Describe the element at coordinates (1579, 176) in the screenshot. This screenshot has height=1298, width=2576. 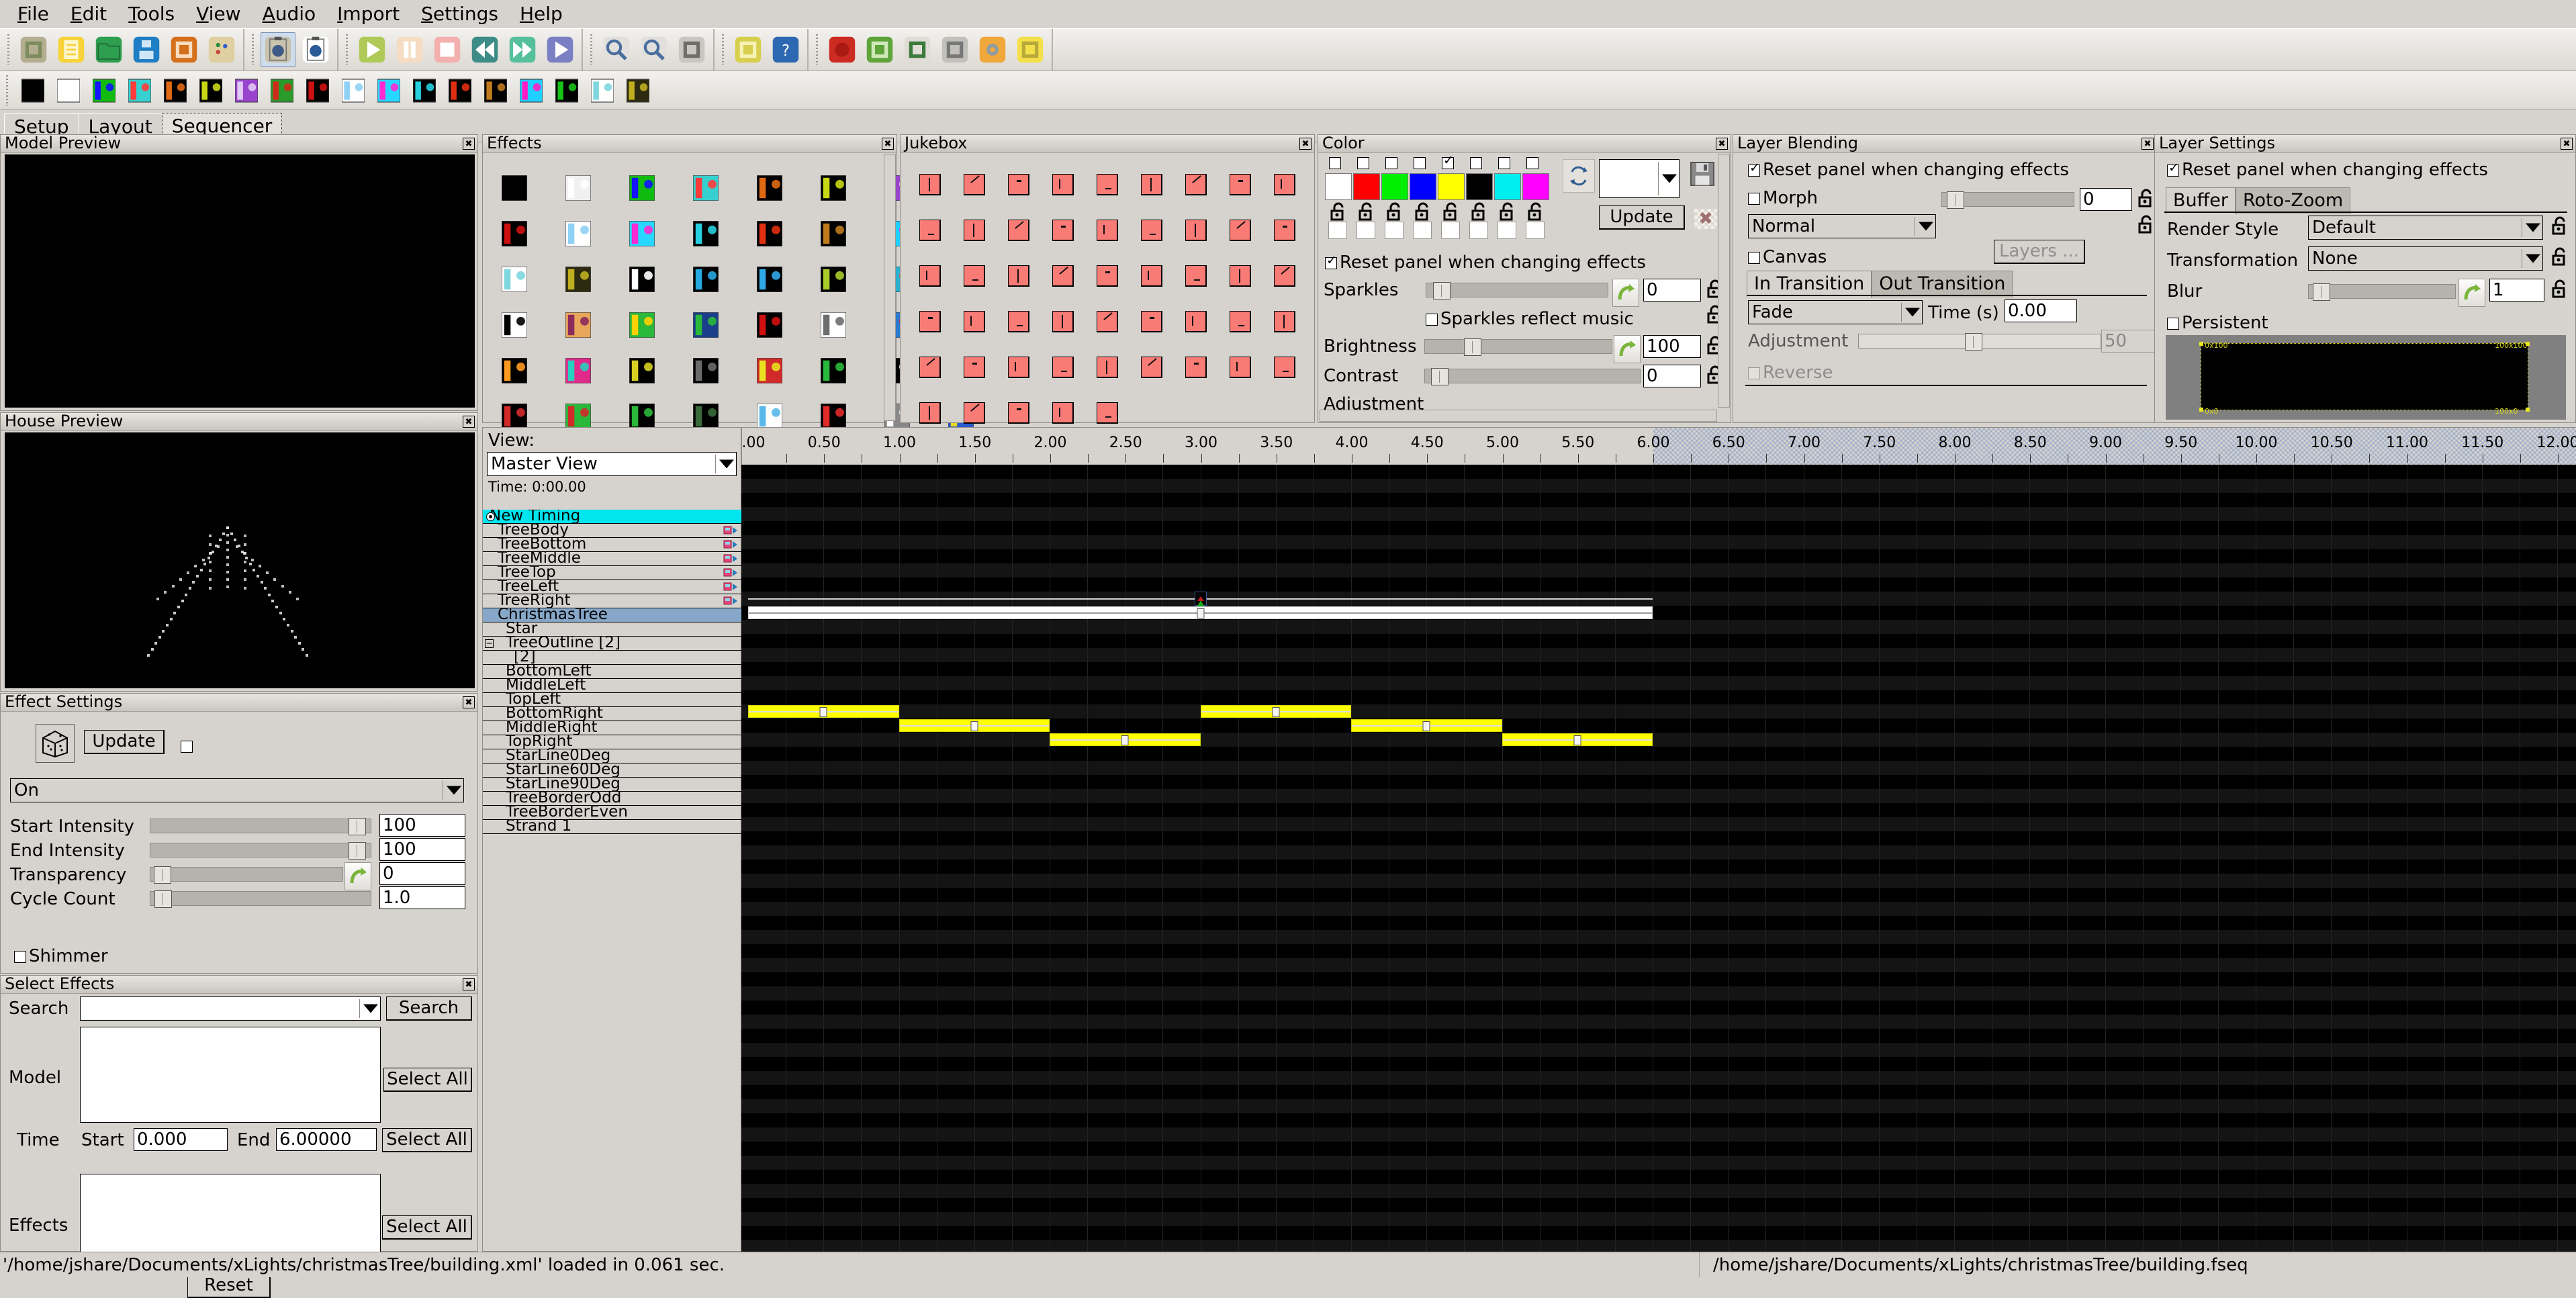
I see `shuffle-colors-button` at that location.